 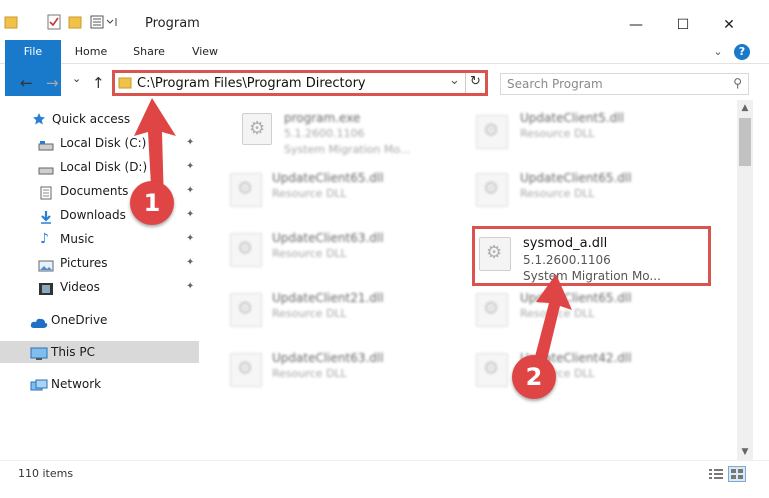 I want to click on sidebar-item-music: ♪ Music ✦, so click(x=99, y=239).